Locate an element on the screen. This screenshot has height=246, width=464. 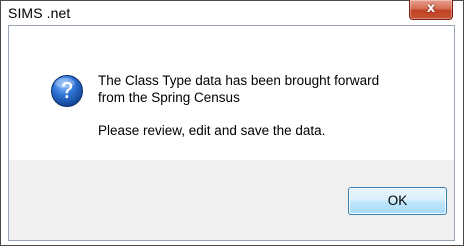
message-line-2: from the Spring Census is located at coordinates (169, 97).